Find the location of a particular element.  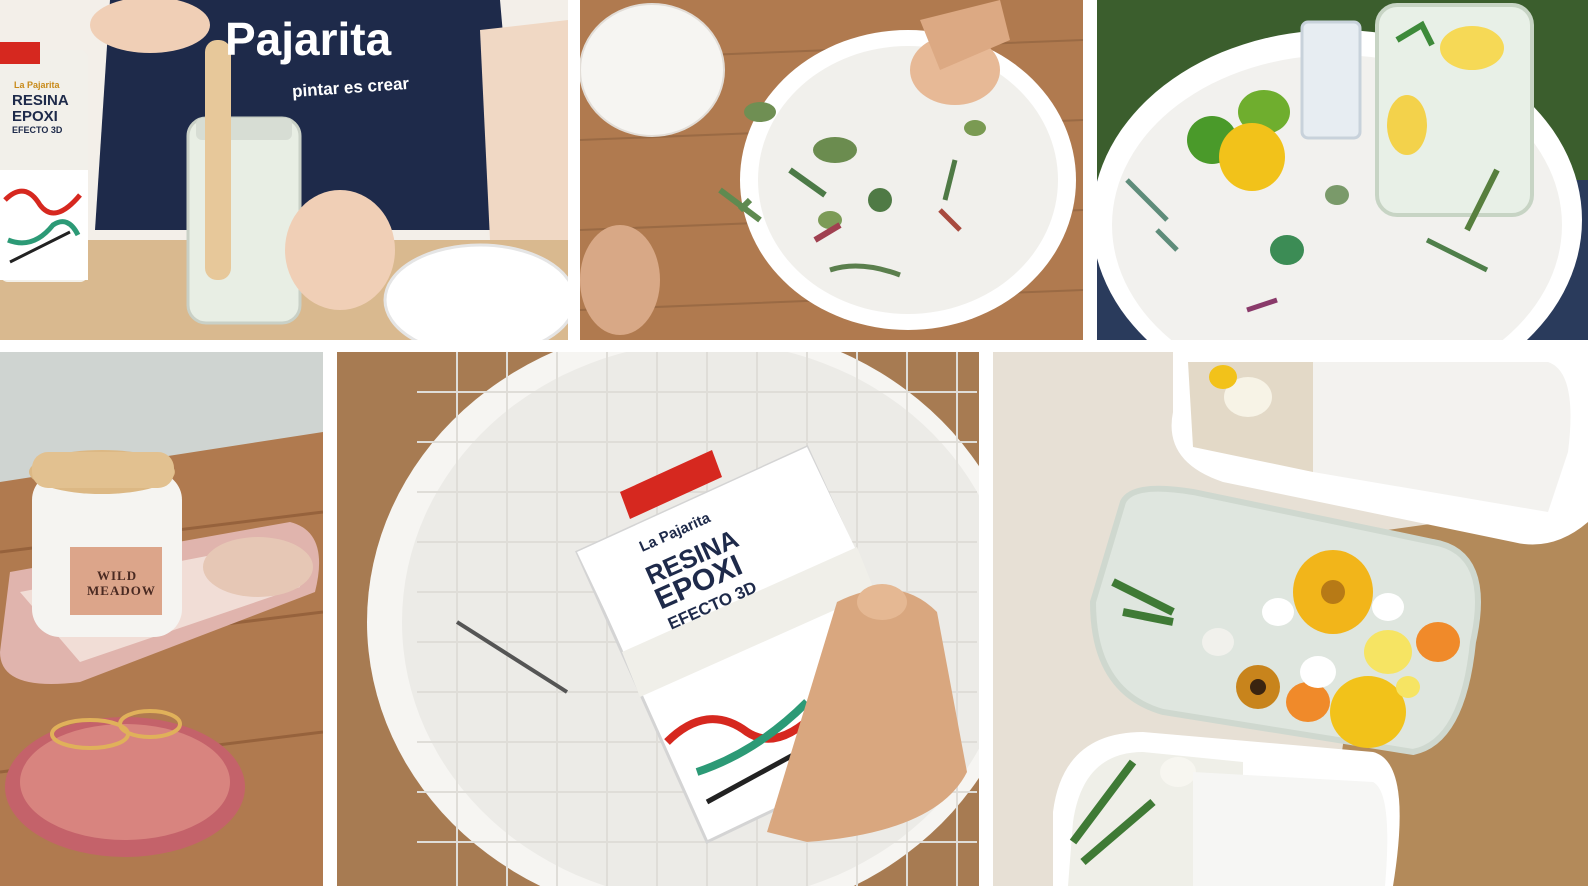

can-line3-text: EFECTO 3D is located at coordinates (37, 130).